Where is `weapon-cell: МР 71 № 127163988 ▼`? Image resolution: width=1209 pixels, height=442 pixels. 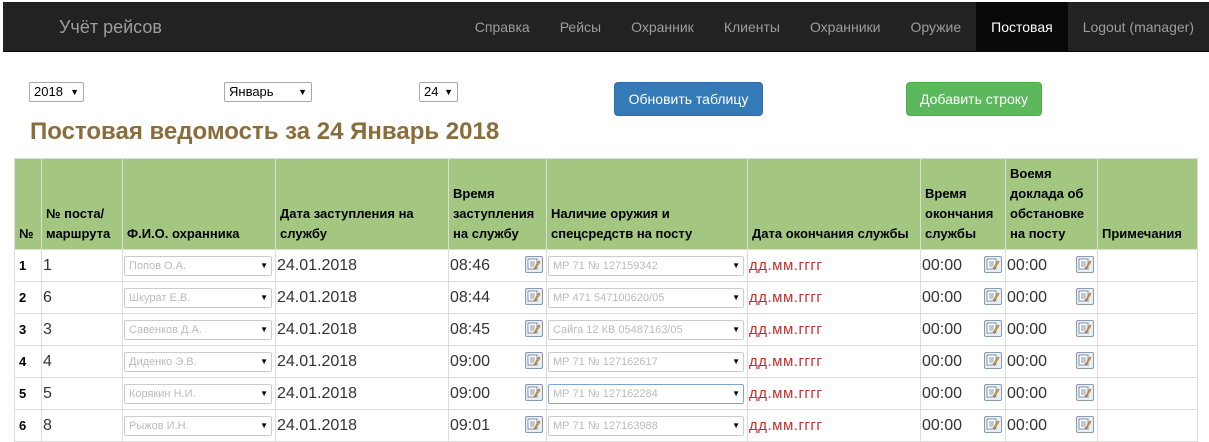
weapon-cell: МР 71 № 127163988 ▼ is located at coordinates (647, 425).